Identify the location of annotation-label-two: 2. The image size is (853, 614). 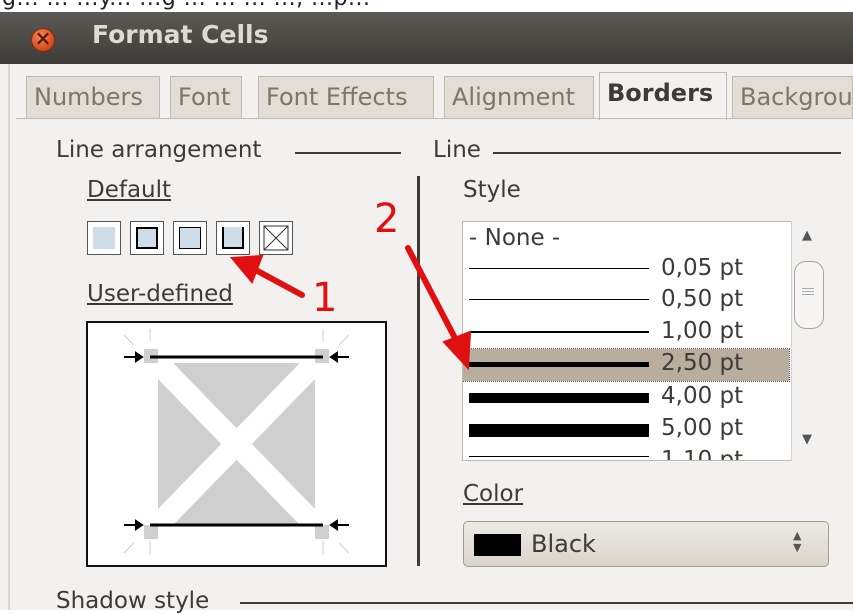
(387, 219).